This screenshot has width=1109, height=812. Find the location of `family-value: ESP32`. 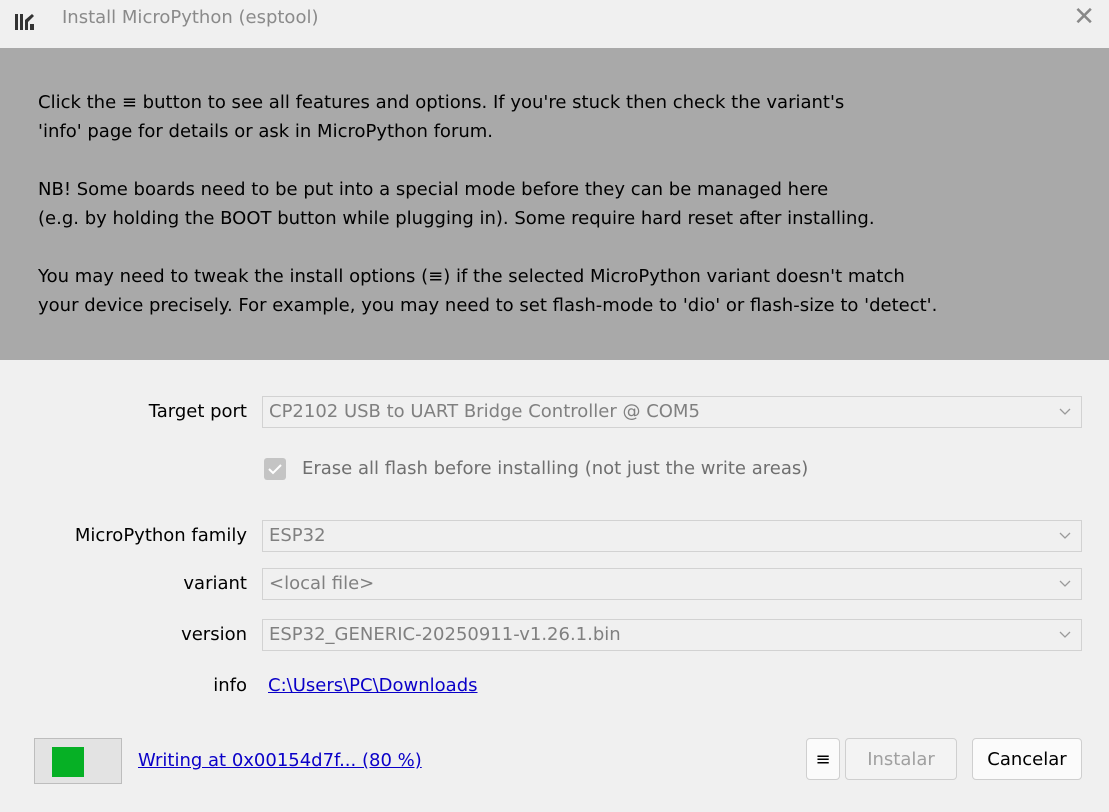

family-value: ESP32 is located at coordinates (297, 535).